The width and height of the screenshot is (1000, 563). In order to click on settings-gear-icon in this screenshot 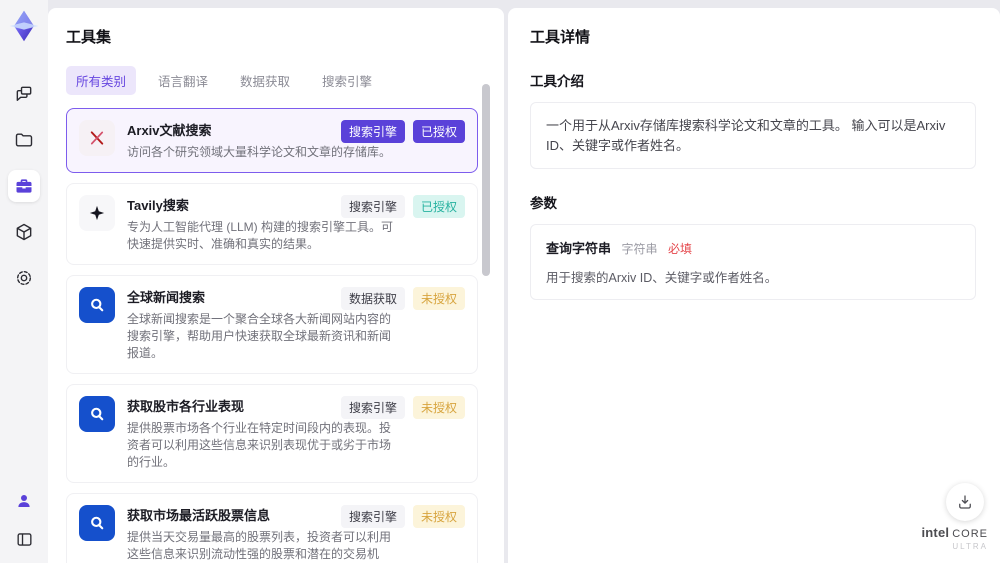, I will do `click(24, 278)`.